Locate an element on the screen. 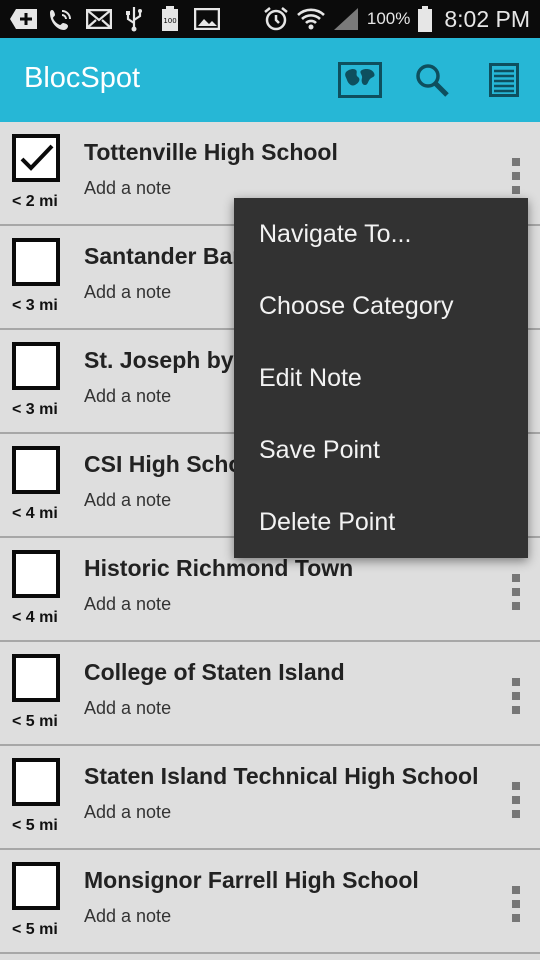 The height and width of the screenshot is (960, 540). add-box-icon is located at coordinates (24, 19).